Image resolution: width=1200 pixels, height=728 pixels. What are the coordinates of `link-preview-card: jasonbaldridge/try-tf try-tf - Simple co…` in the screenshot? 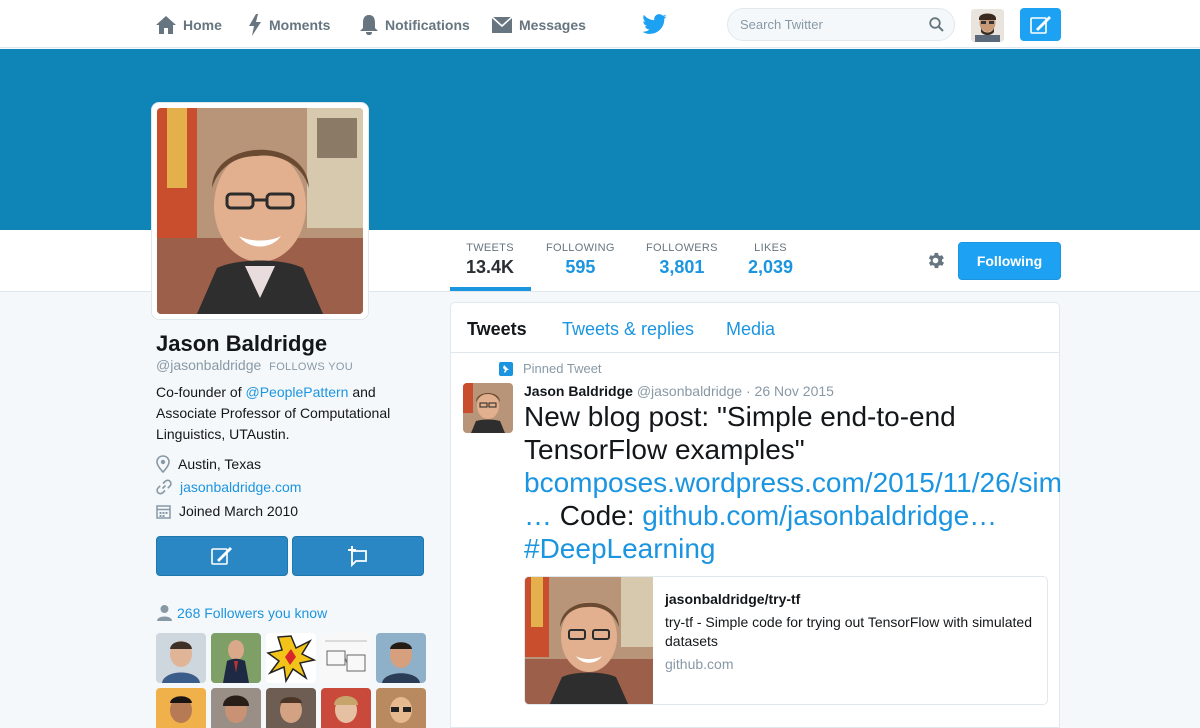 It's located at (786, 640).